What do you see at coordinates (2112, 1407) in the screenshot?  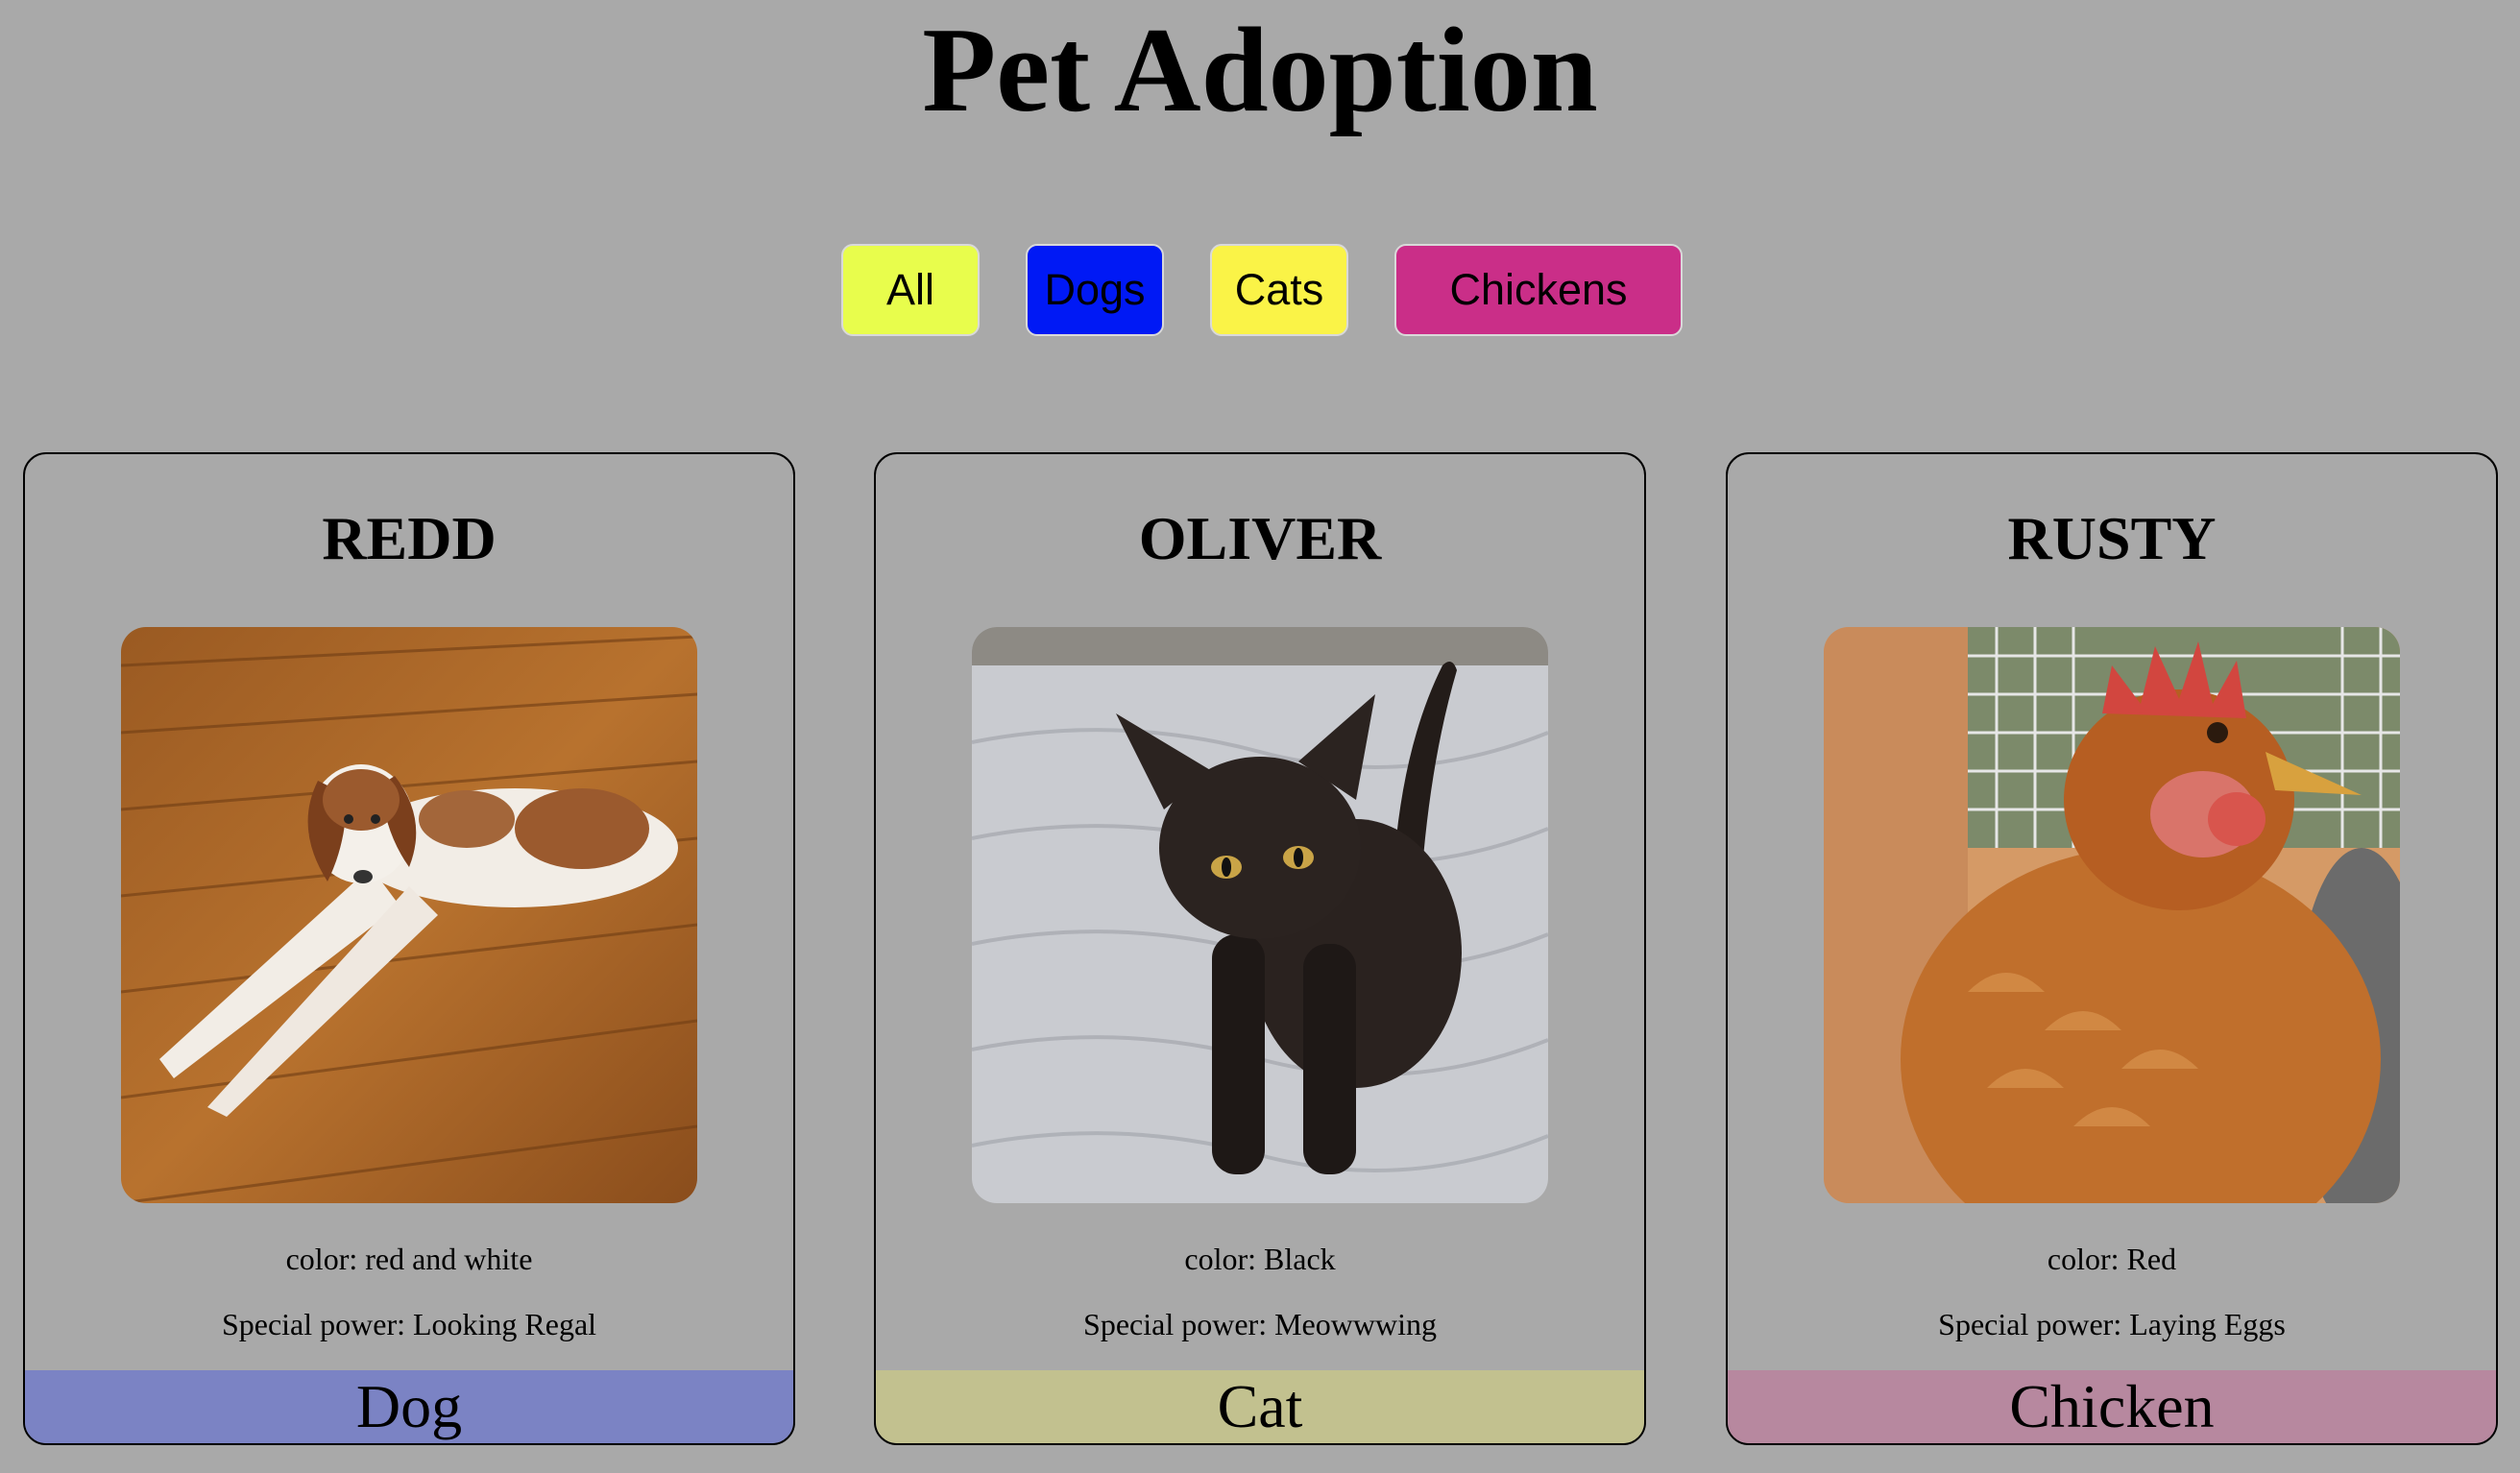 I see `pet-type-bar: Chicken` at bounding box center [2112, 1407].